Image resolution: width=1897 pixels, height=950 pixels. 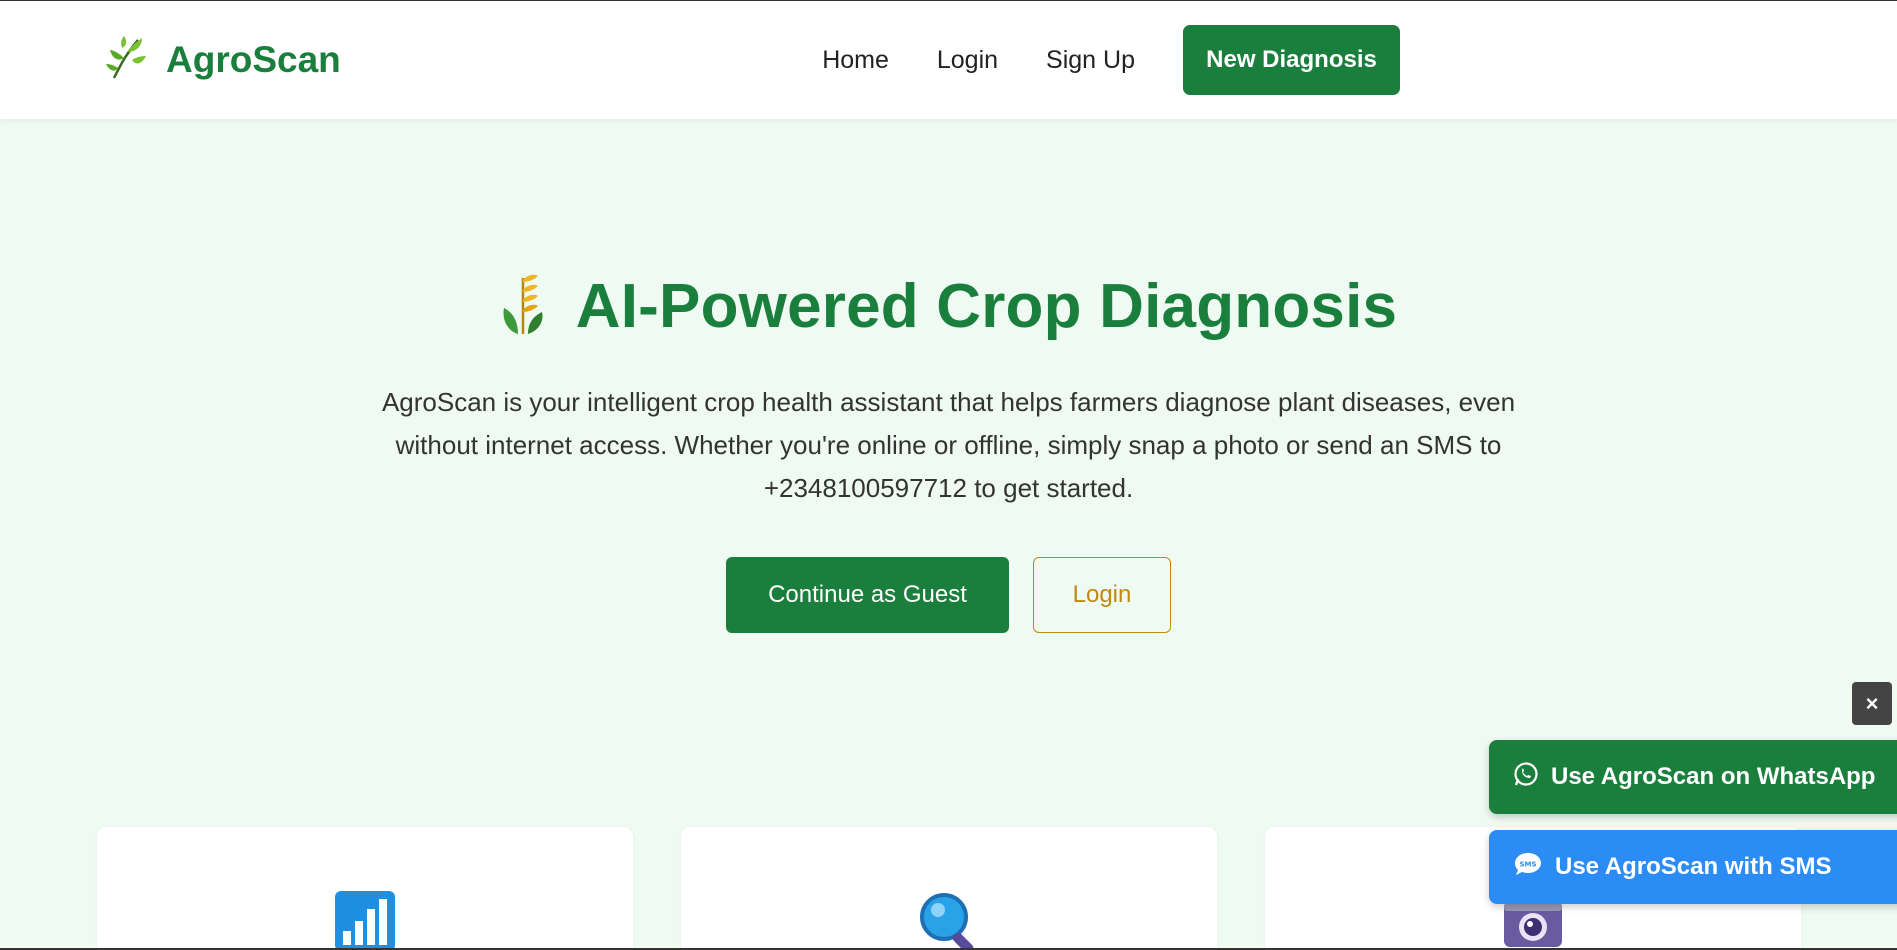 I want to click on wheat-icon, so click(x=523, y=306).